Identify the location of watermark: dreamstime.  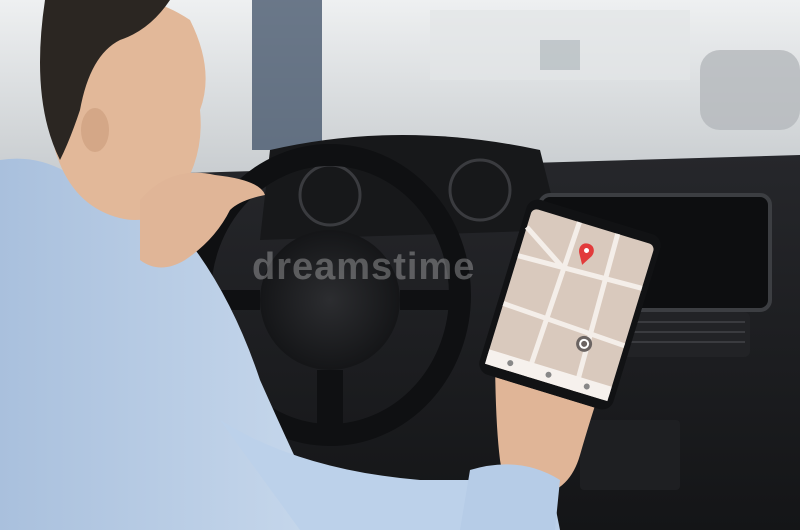
(364, 267).